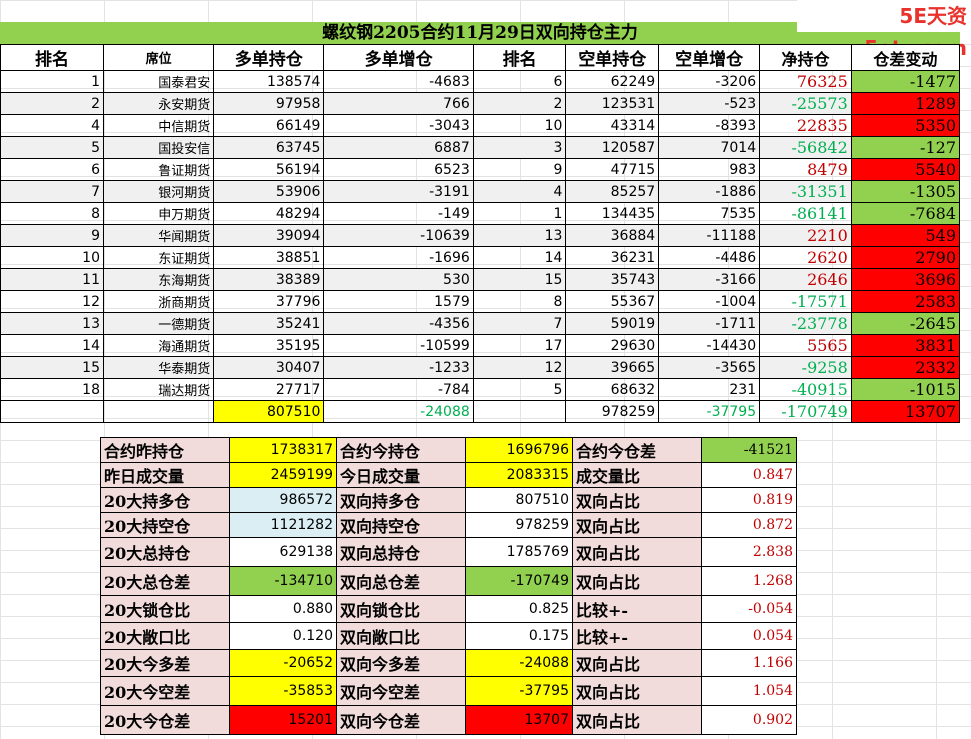 The height and width of the screenshot is (739, 971). What do you see at coordinates (480, 103) in the screenshot?
I see `table-row: 2 永安期货 97958 766 2 123531 -523 -25573 1289` at bounding box center [480, 103].